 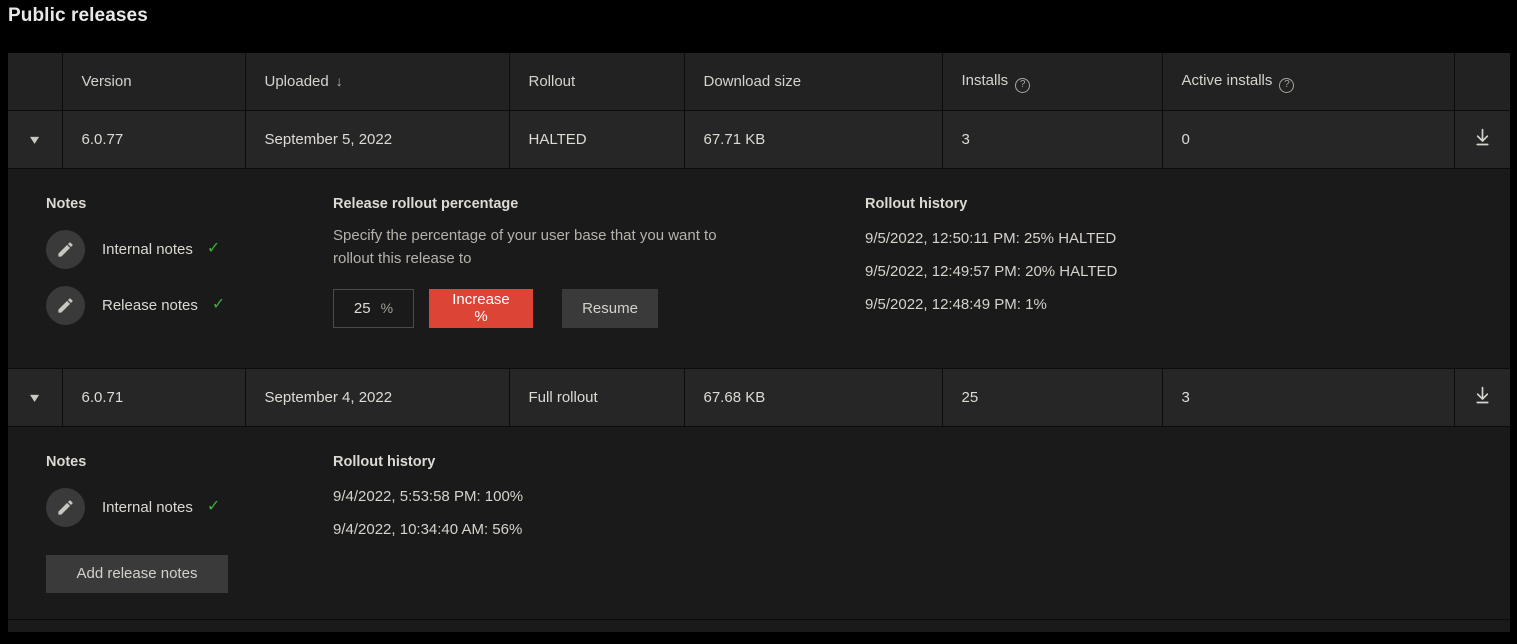 I want to click on rollout-history-entry: 9/4/2022, 10:34:40 AM: 56%, so click(x=428, y=529).